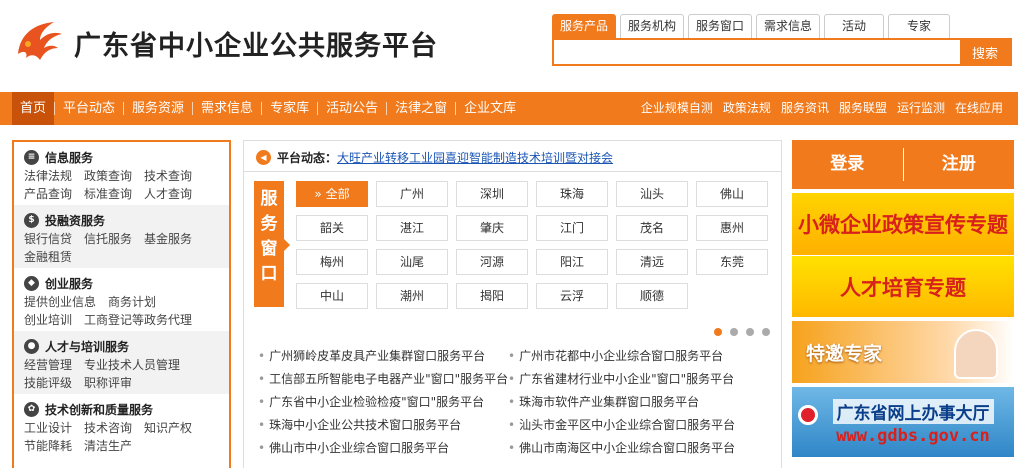 This screenshot has width=1018, height=468. Describe the element at coordinates (492, 296) in the screenshot. I see `city-button: 揭阳` at that location.